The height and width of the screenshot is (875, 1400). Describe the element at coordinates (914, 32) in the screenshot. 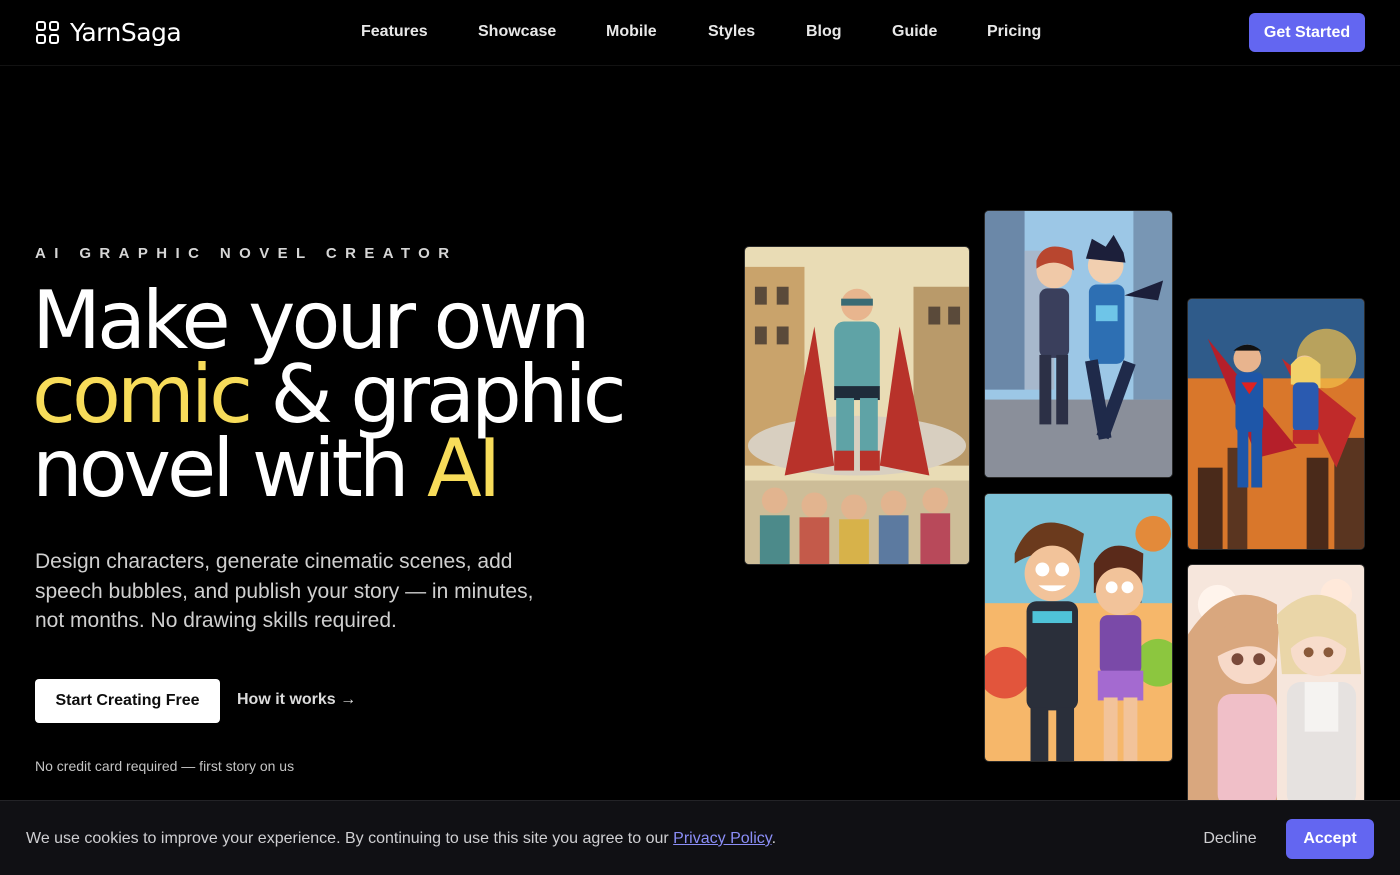

I see `nav-link-guide: Guide` at that location.